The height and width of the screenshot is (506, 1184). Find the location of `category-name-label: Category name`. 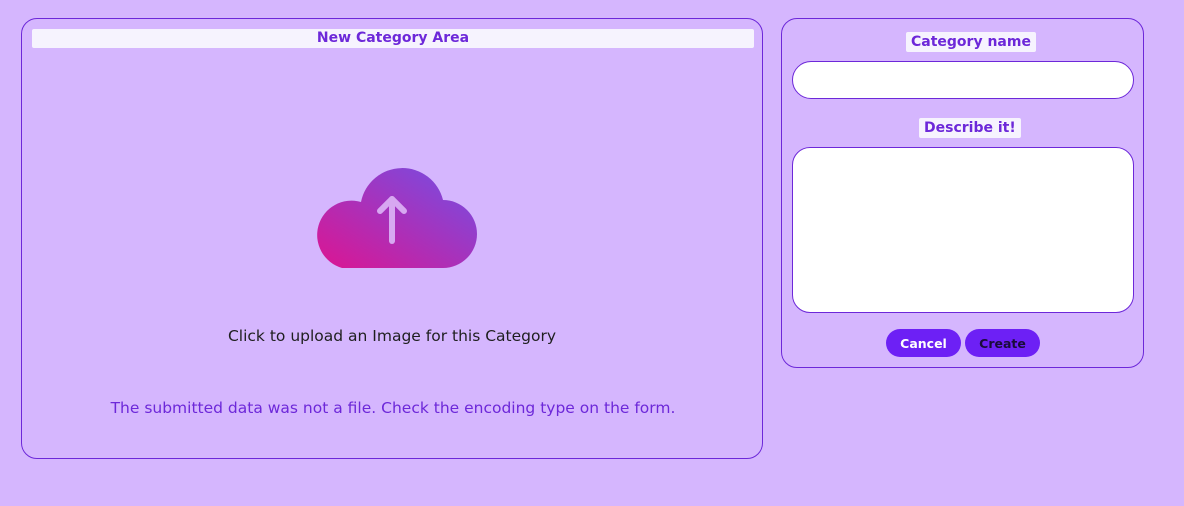

category-name-label: Category name is located at coordinates (971, 42).